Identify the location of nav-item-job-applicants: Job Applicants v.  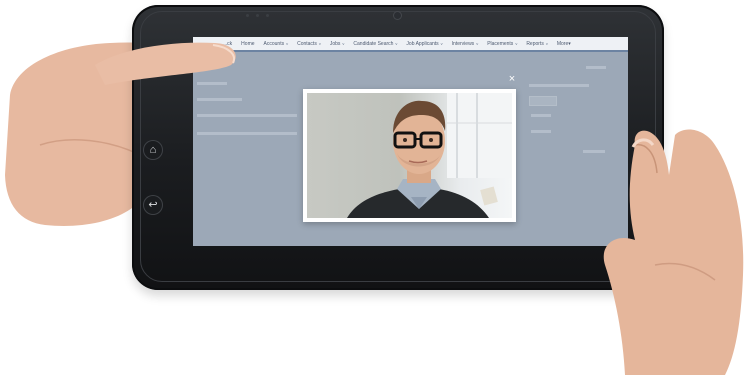
(424, 44).